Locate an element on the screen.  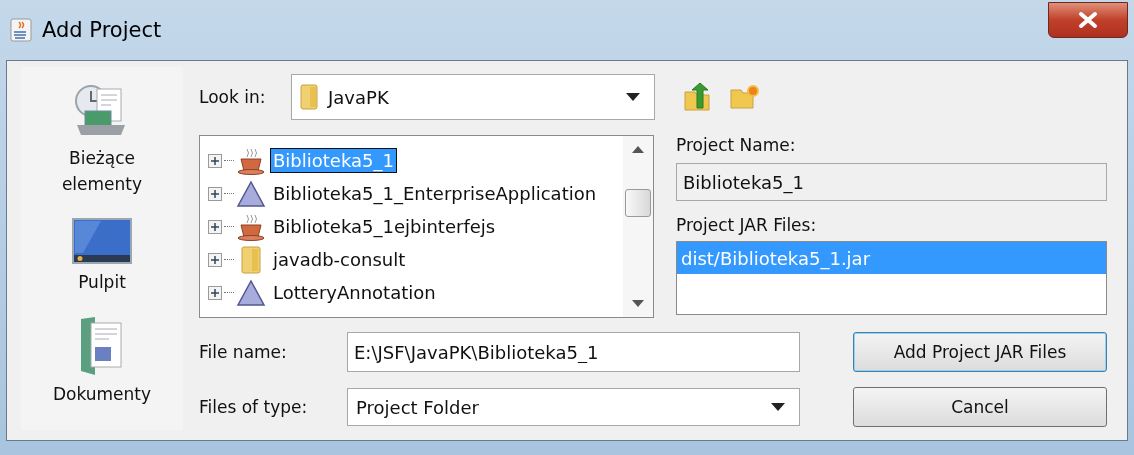
up-folder-icon is located at coordinates (697, 97).